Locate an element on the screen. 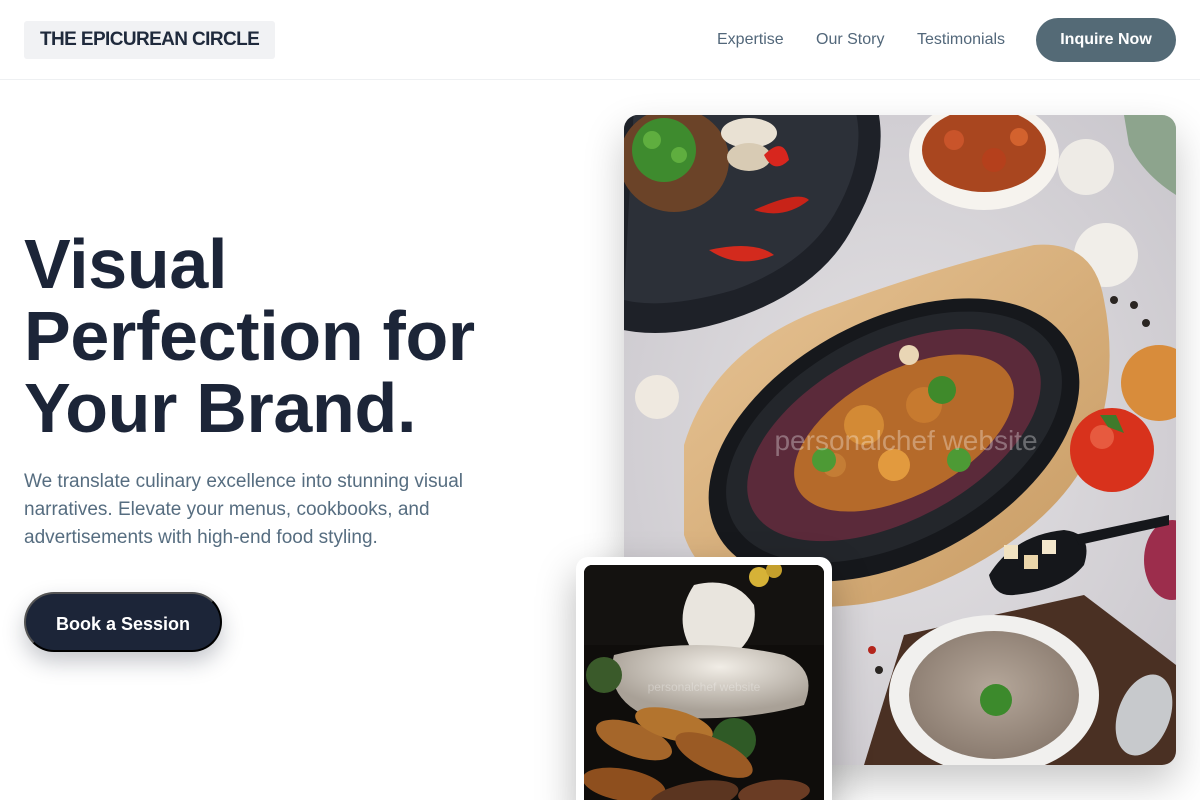 The image size is (1200, 800). headline-line: Perfection for is located at coordinates (249, 336).